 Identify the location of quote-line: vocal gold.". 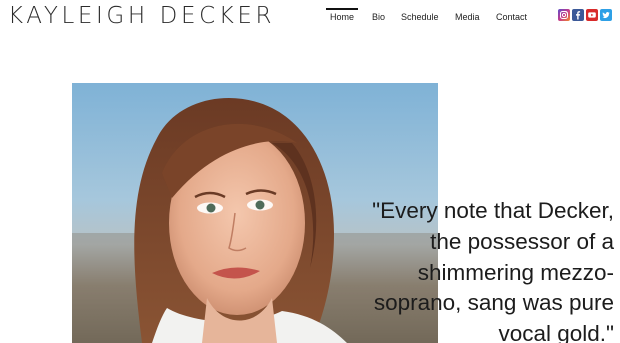
(556, 332).